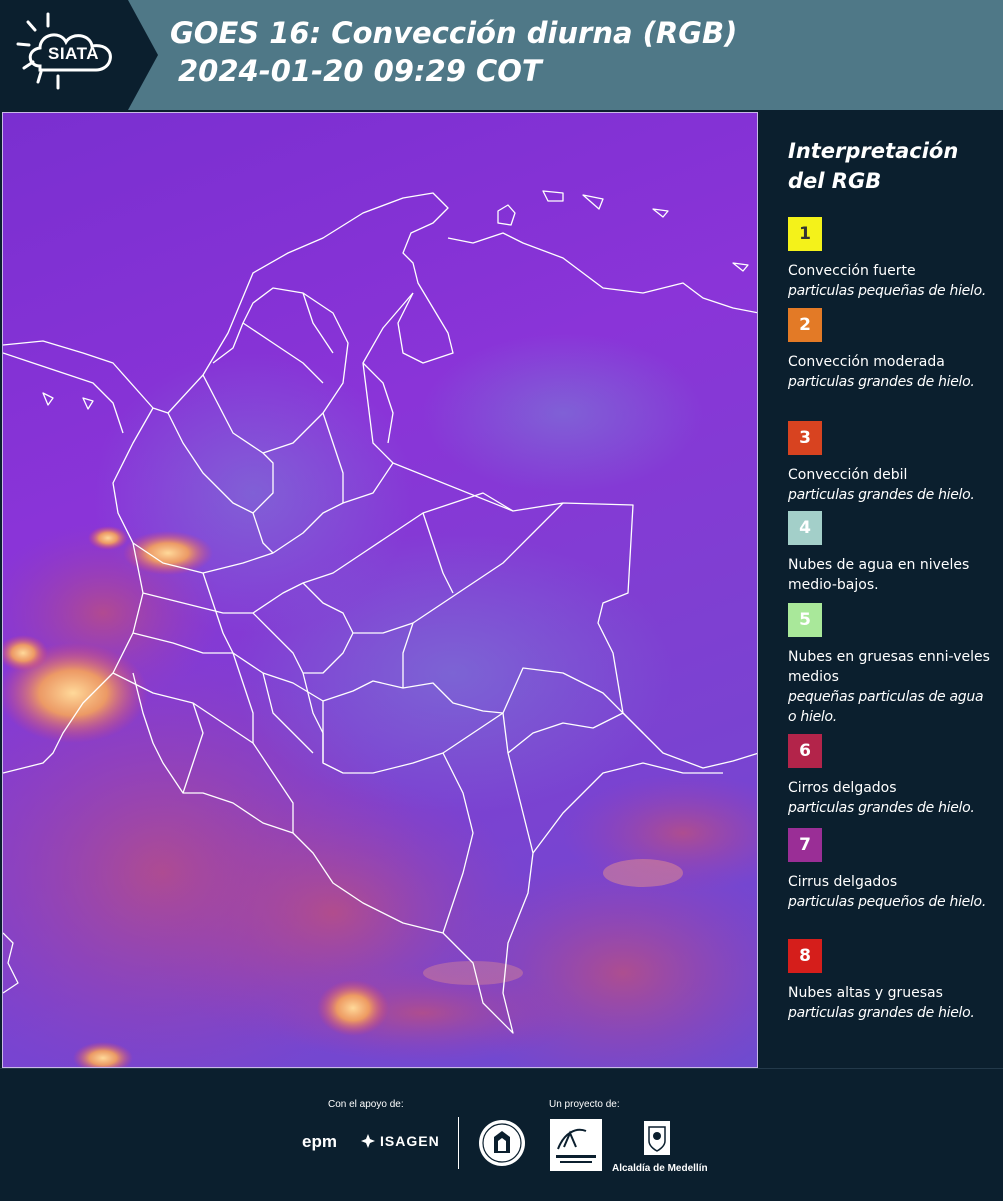 The height and width of the screenshot is (1201, 1003). Describe the element at coordinates (873, 166) in the screenshot. I see `legend-title: Interpretación del RGB` at that location.